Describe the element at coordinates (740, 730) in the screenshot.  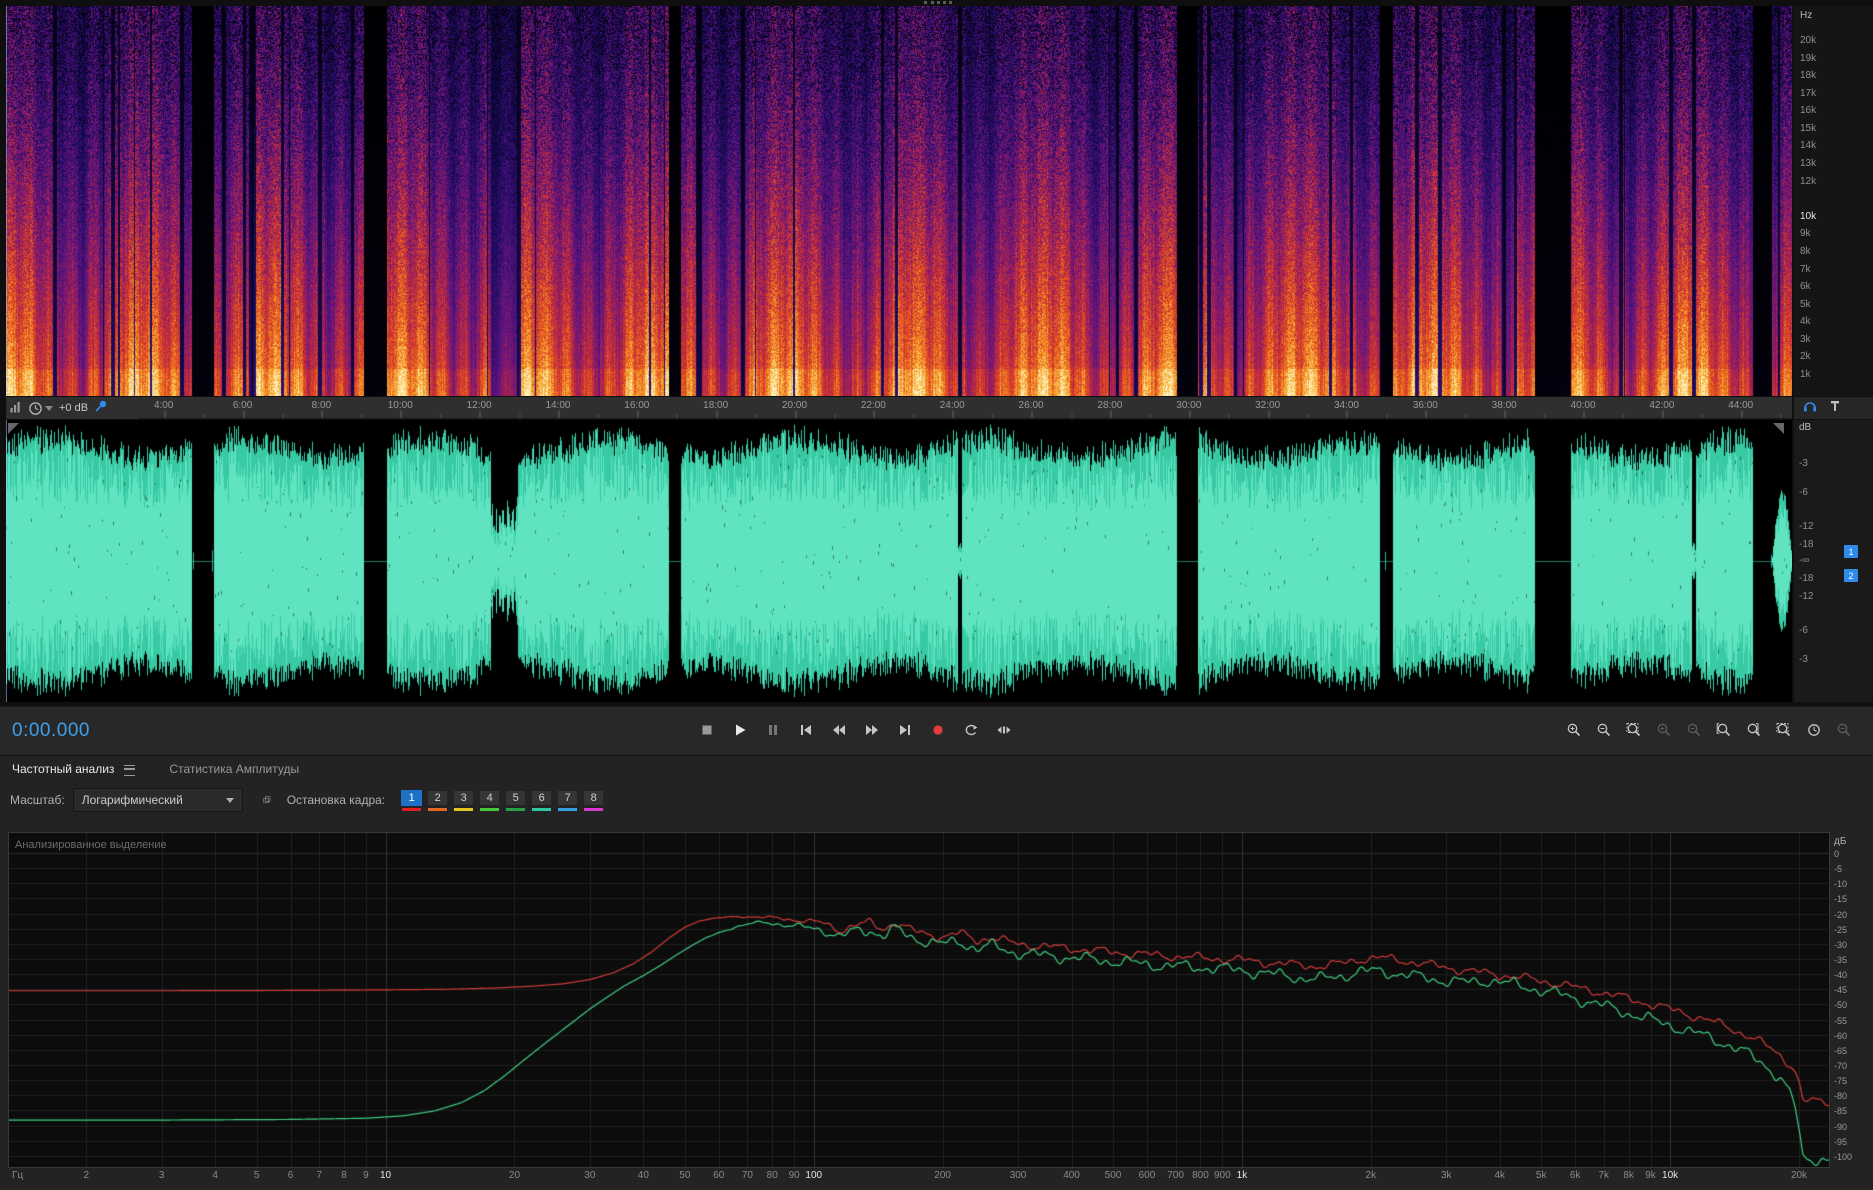
I see `play-button` at that location.